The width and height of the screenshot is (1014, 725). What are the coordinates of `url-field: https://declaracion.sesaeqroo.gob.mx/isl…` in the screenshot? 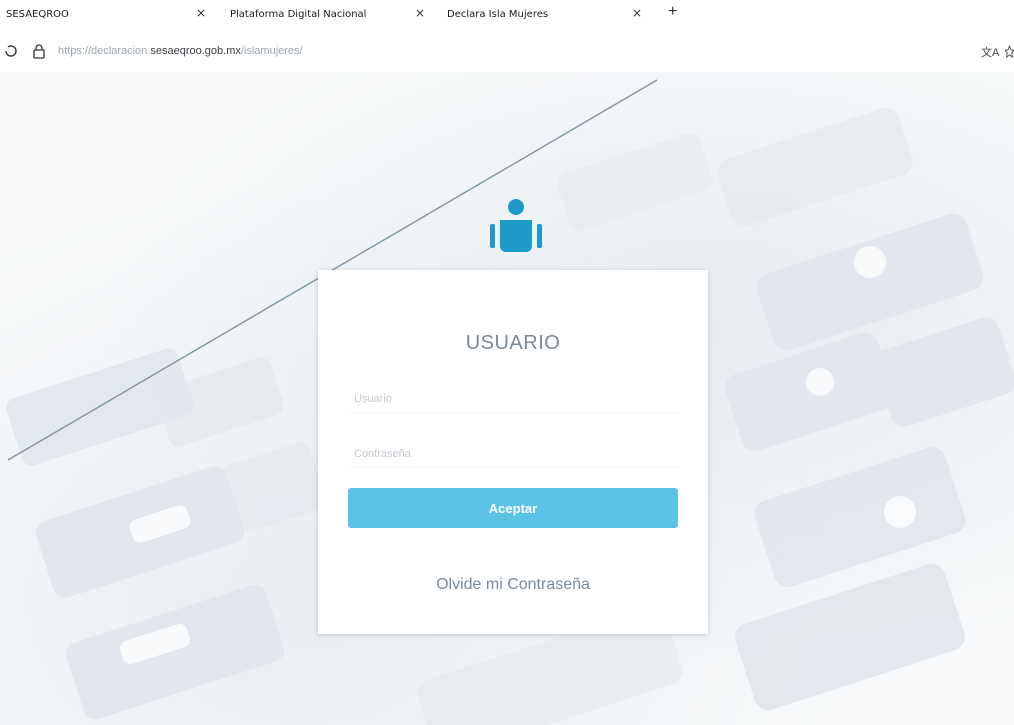 It's located at (180, 51).